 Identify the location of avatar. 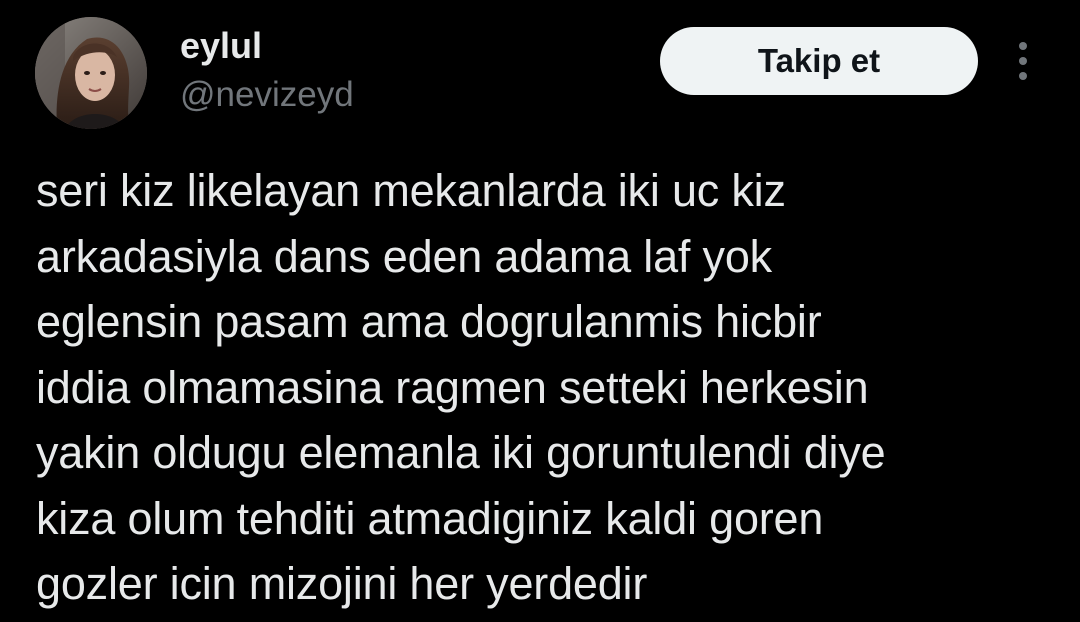
(91, 73).